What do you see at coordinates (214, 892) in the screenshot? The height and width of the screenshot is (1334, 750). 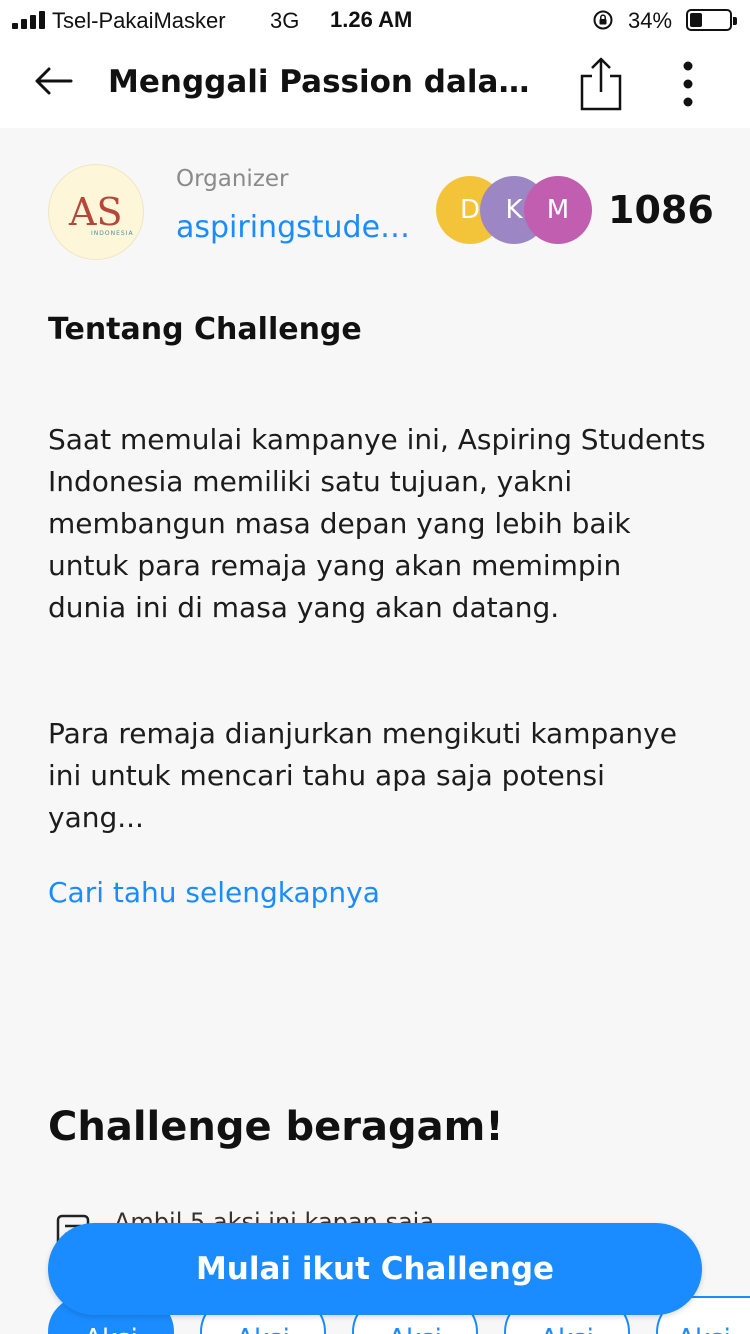 I see `read-more-link: Cari tahu selengkapnya` at bounding box center [214, 892].